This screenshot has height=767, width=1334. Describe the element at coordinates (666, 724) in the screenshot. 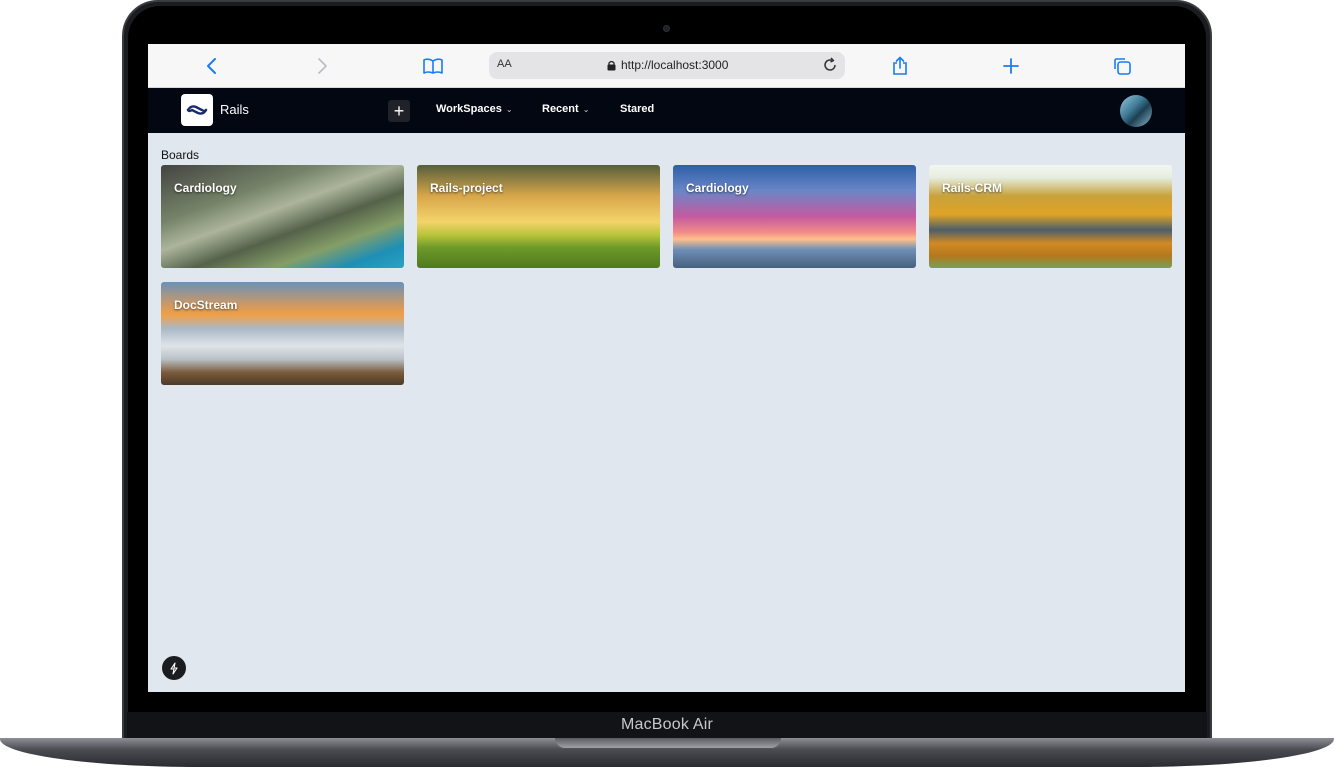

I see `model-label: MacBook Air` at that location.